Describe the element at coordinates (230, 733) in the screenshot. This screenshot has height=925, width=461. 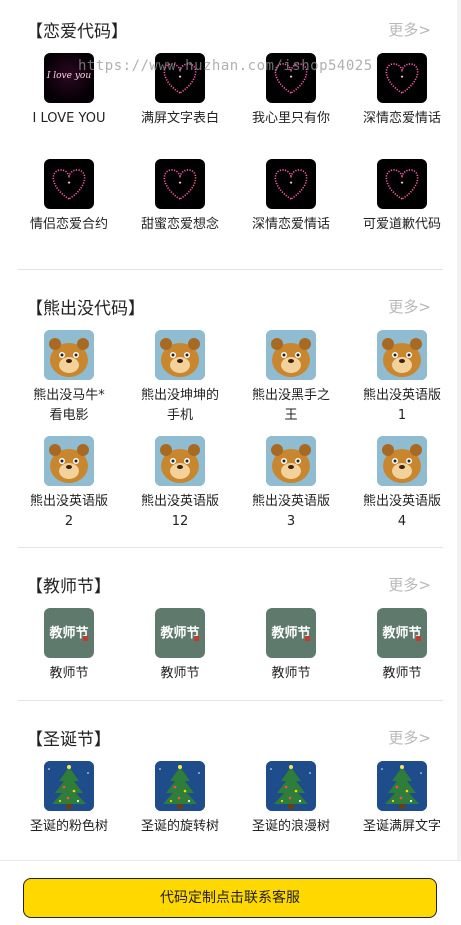
I see `section-header: 【圣诞节】 更多>` at that location.